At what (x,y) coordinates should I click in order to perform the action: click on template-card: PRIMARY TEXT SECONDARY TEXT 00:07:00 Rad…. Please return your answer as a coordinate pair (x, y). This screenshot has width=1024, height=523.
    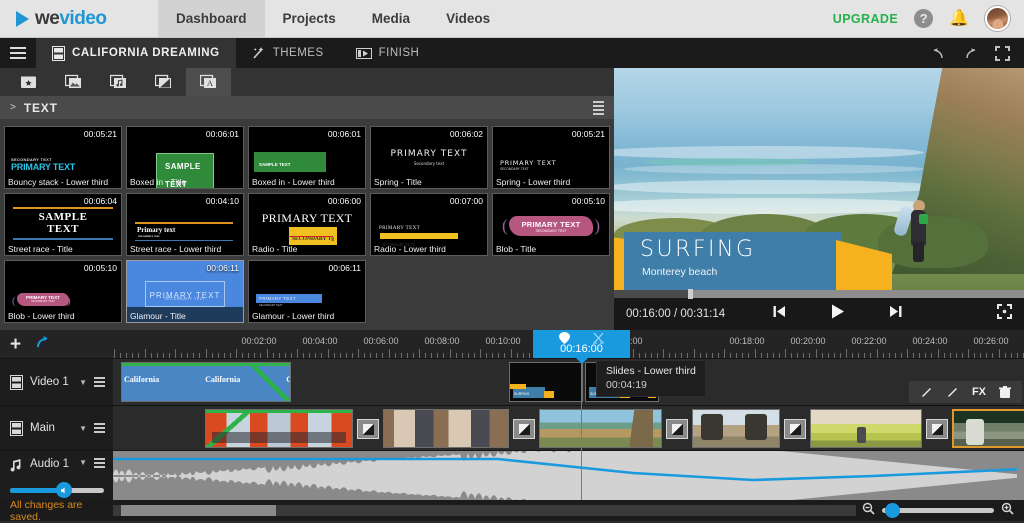
    Looking at the image, I should click on (429, 224).